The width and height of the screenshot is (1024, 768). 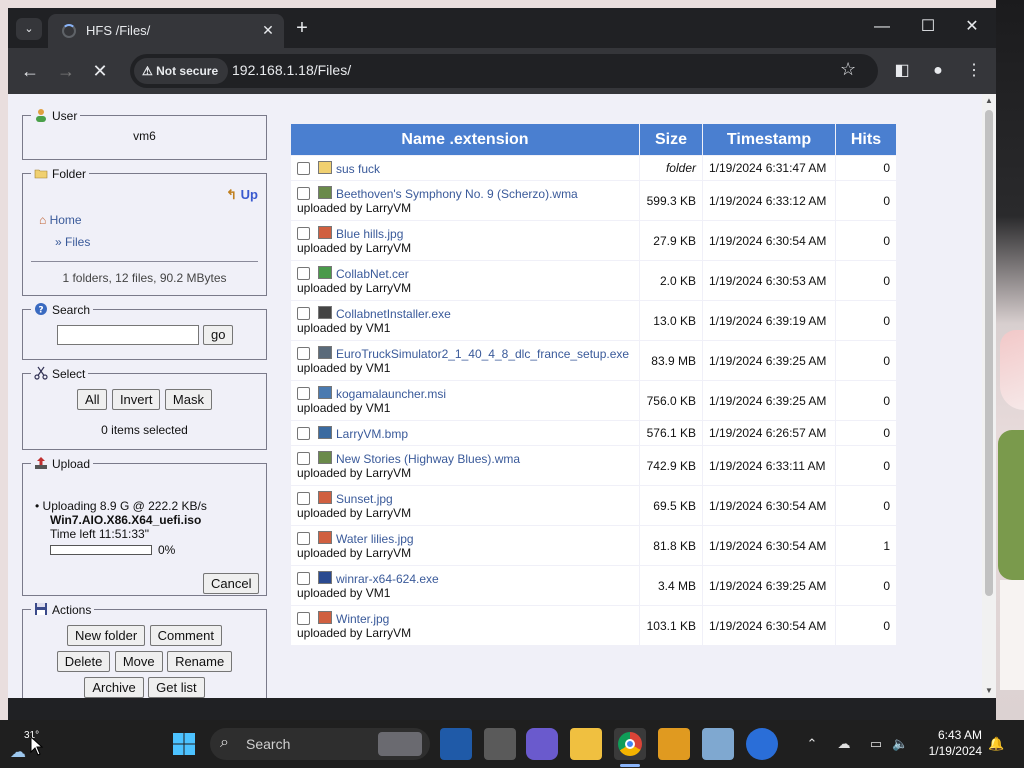 What do you see at coordinates (100, 71) in the screenshot?
I see `stop-loading-icon: ✕` at bounding box center [100, 71].